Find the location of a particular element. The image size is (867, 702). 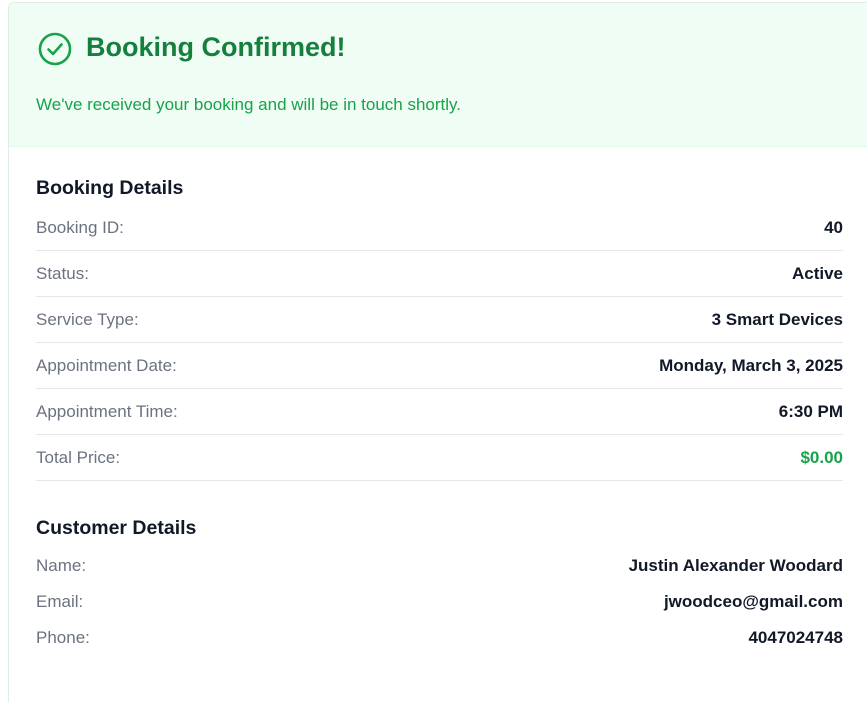

check-circle-icon is located at coordinates (55, 49).